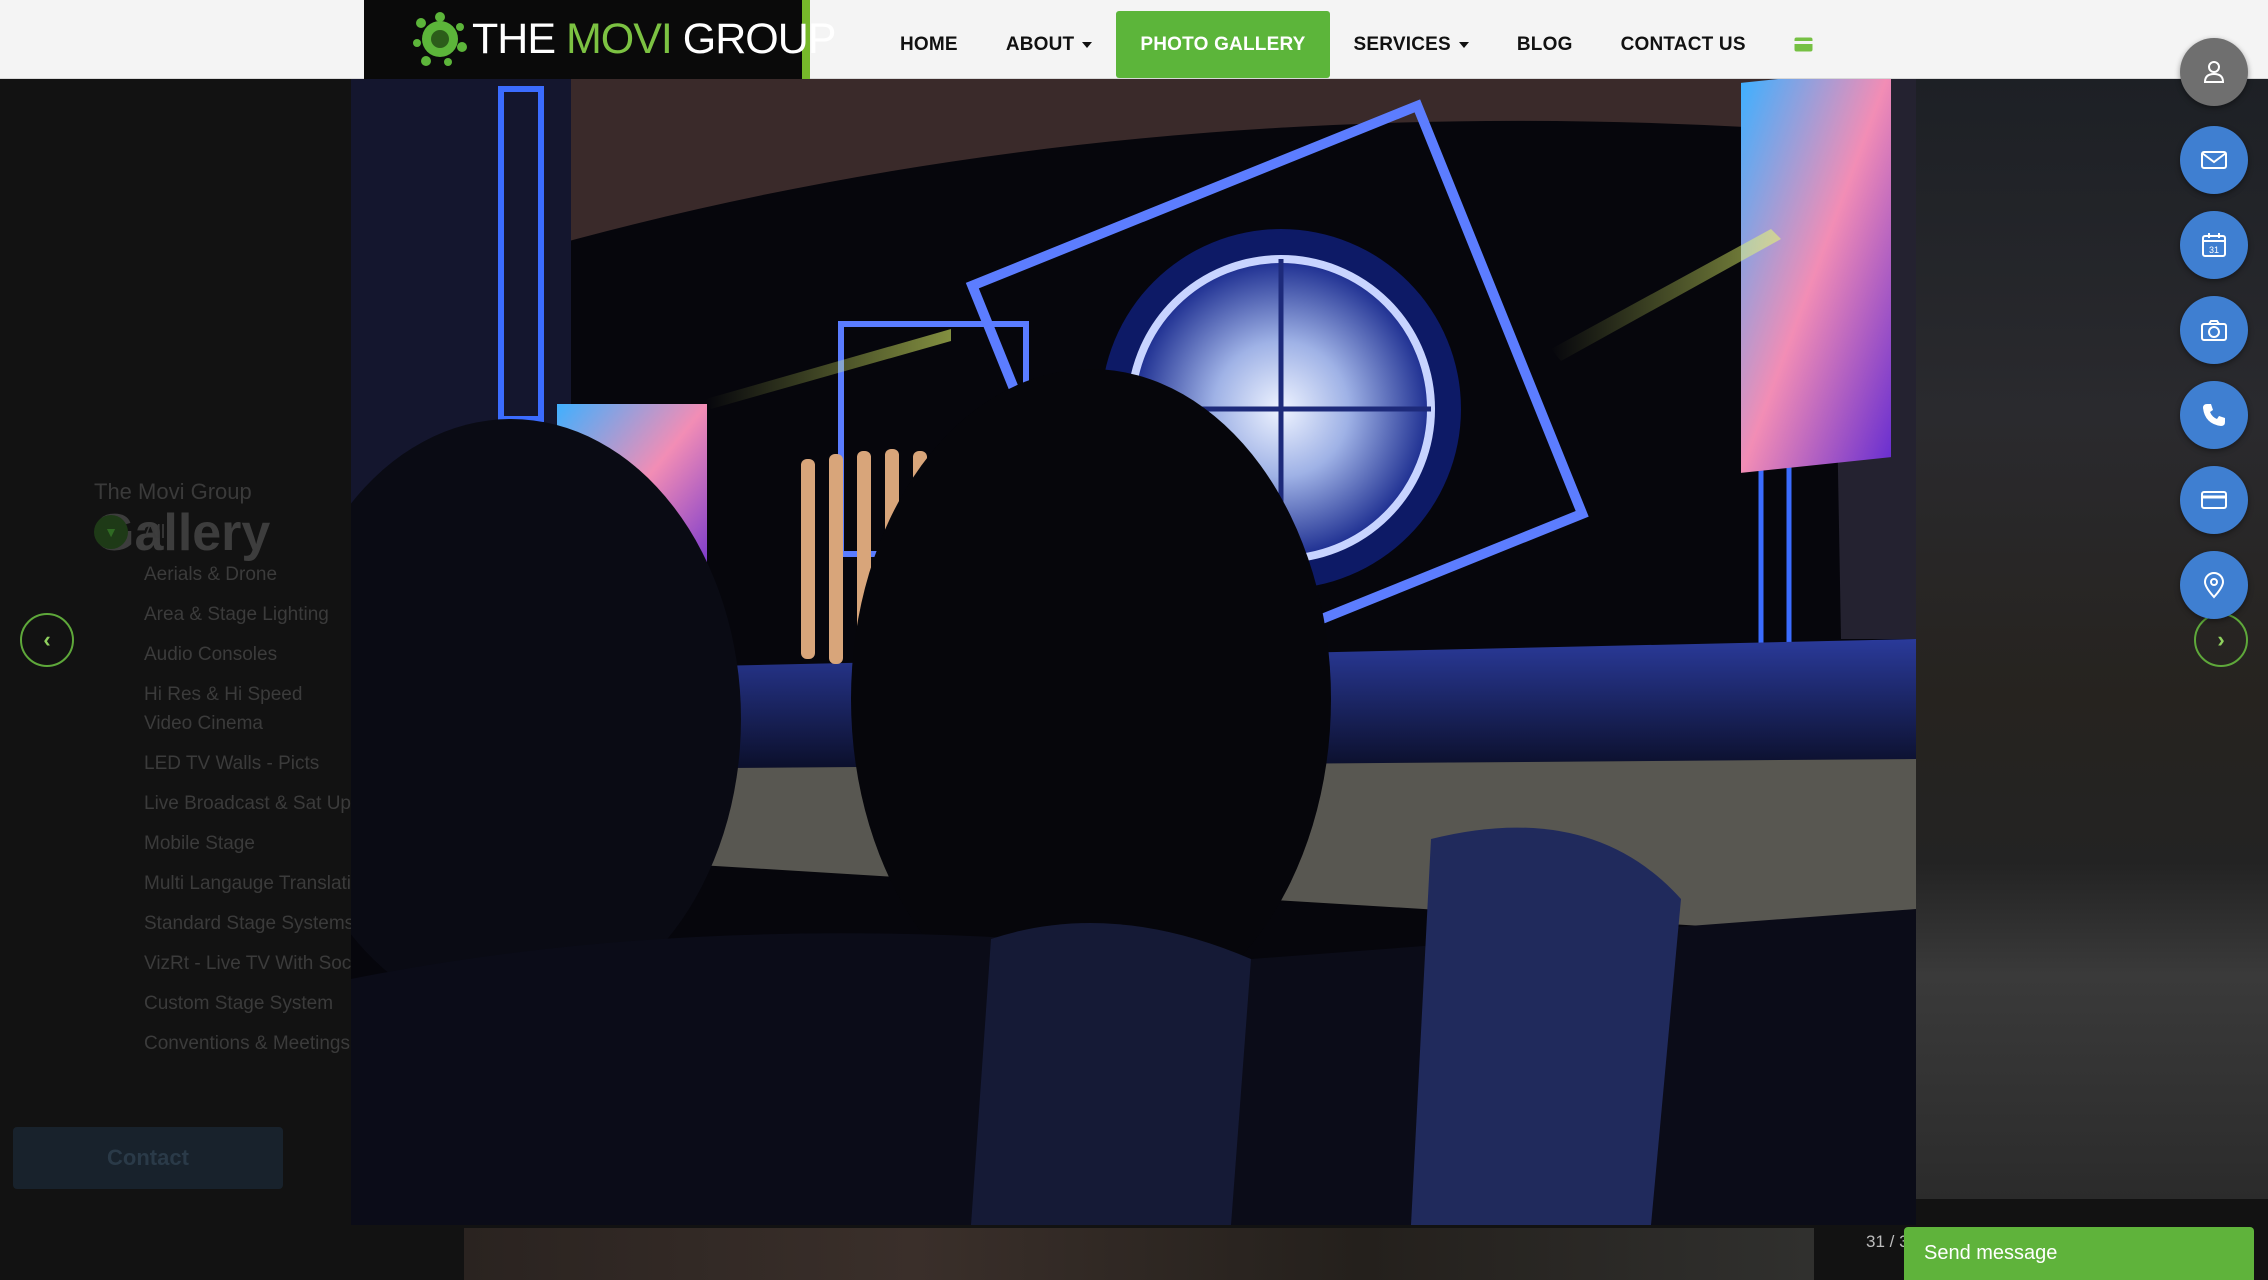 This screenshot has width=2268, height=1280. I want to click on filter-stage-lighting: Area & Stage Lighting, so click(224, 614).